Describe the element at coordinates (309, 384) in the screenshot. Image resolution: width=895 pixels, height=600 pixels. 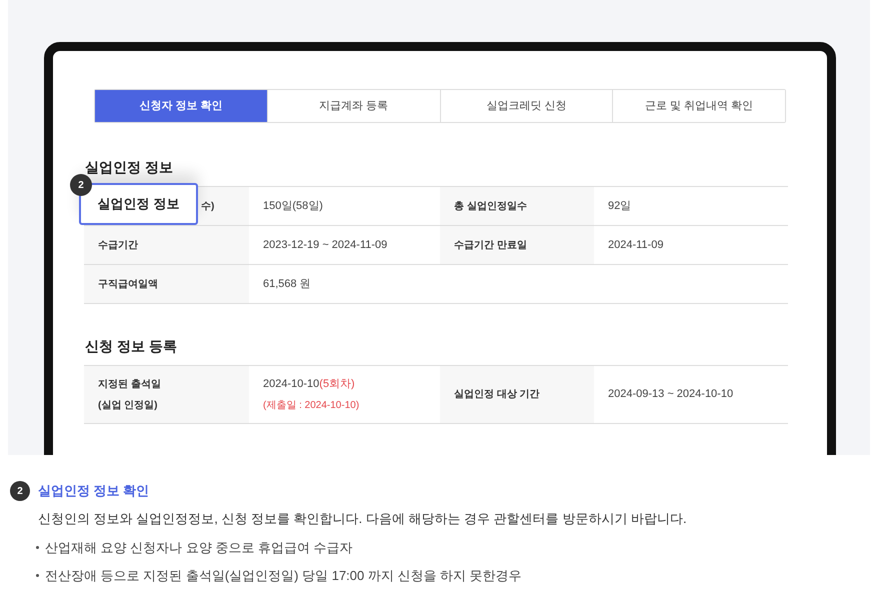
I see `field-value: 2024-10-10(5회차)` at that location.